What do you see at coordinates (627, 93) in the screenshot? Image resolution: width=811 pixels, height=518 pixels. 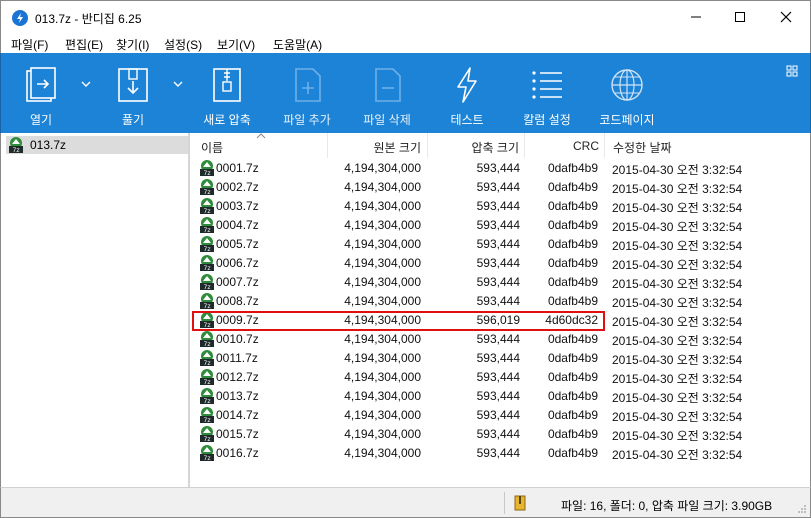 I see `codepage-button: 코드페이지` at bounding box center [627, 93].